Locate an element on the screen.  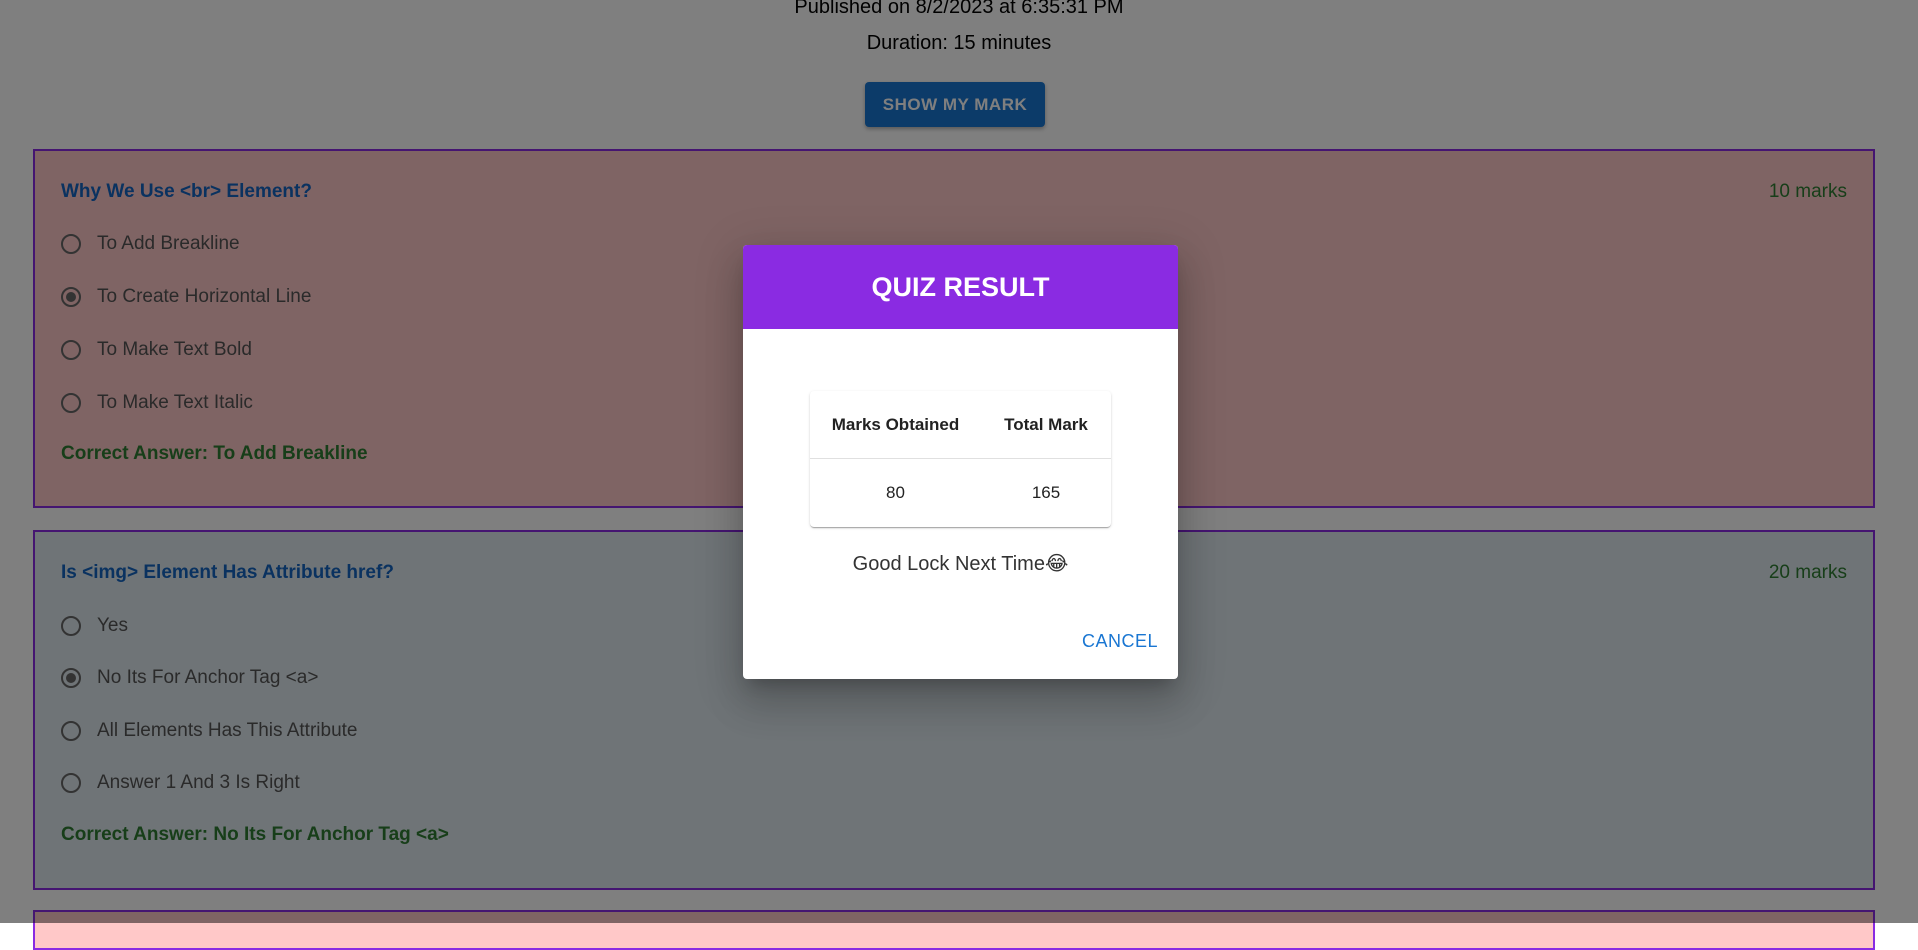
table-row: 80 165 is located at coordinates (960, 492).